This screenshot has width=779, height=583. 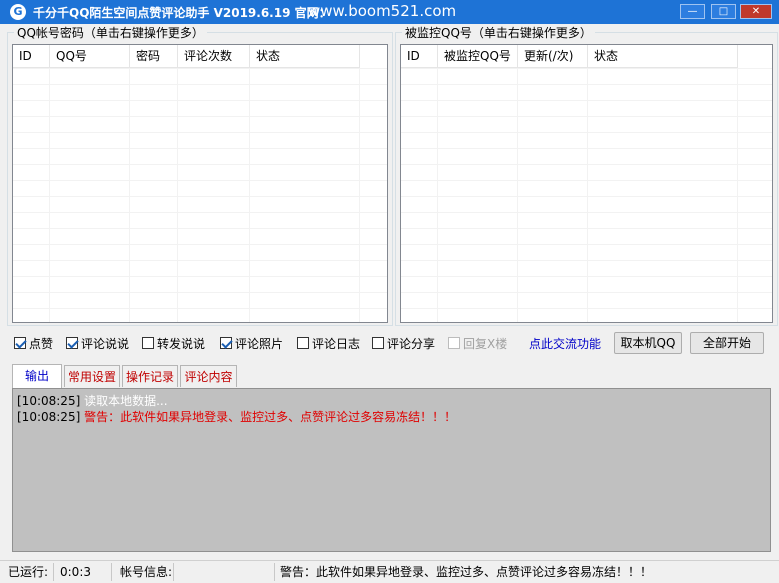 I want to click on qq-account-group-title: QQ帐号密码（单击右键操作更多）, so click(x=110, y=32).